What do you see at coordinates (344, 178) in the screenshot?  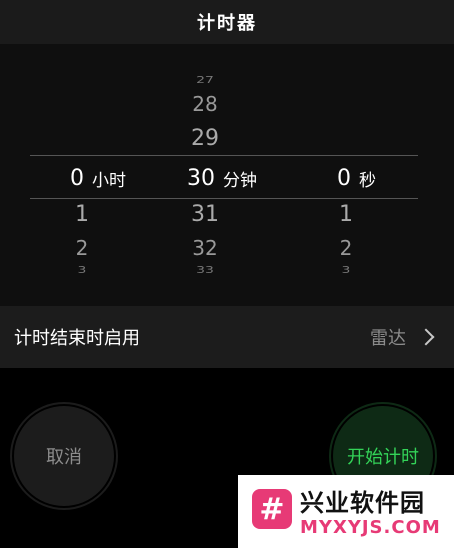 I see `seconds-value: 0` at bounding box center [344, 178].